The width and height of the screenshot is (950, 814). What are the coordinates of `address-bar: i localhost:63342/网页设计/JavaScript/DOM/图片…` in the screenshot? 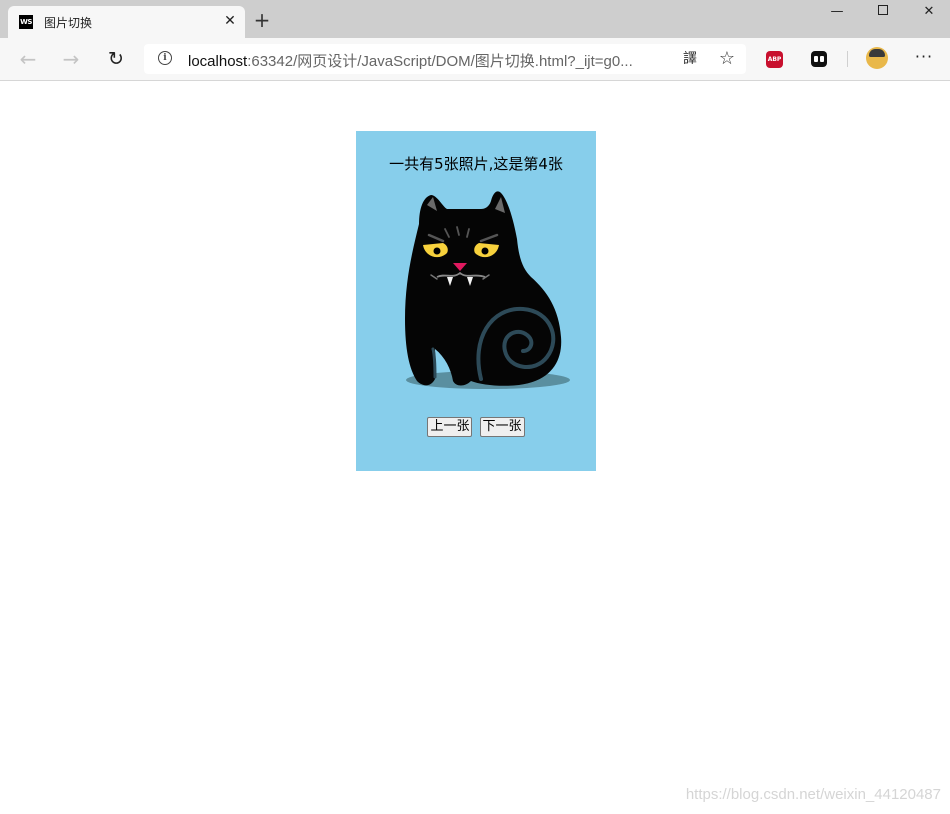 It's located at (445, 59).